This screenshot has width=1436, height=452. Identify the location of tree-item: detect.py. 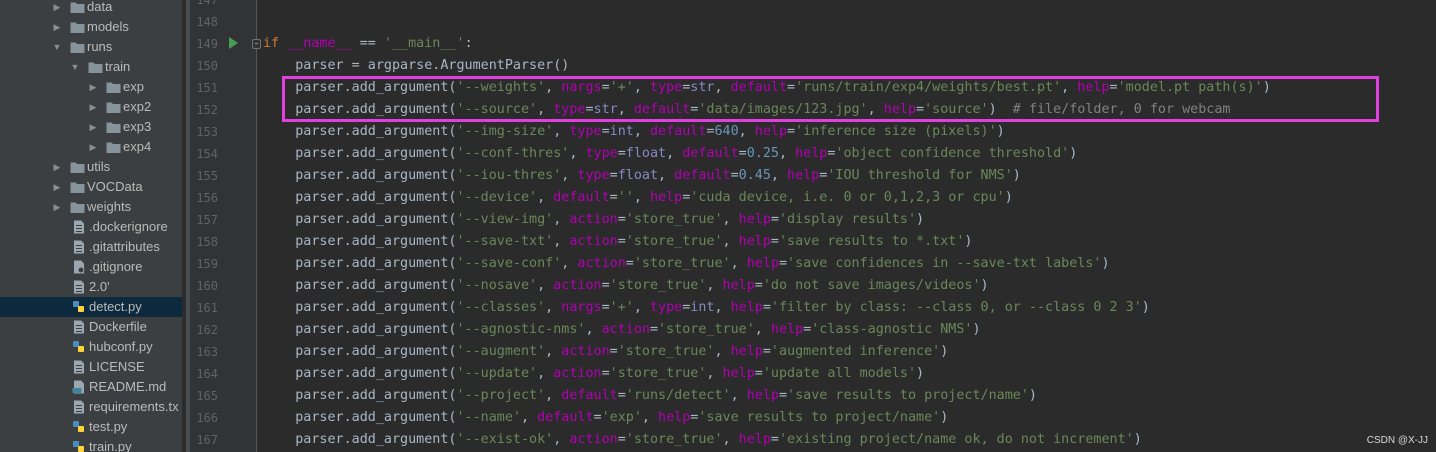
(91, 307).